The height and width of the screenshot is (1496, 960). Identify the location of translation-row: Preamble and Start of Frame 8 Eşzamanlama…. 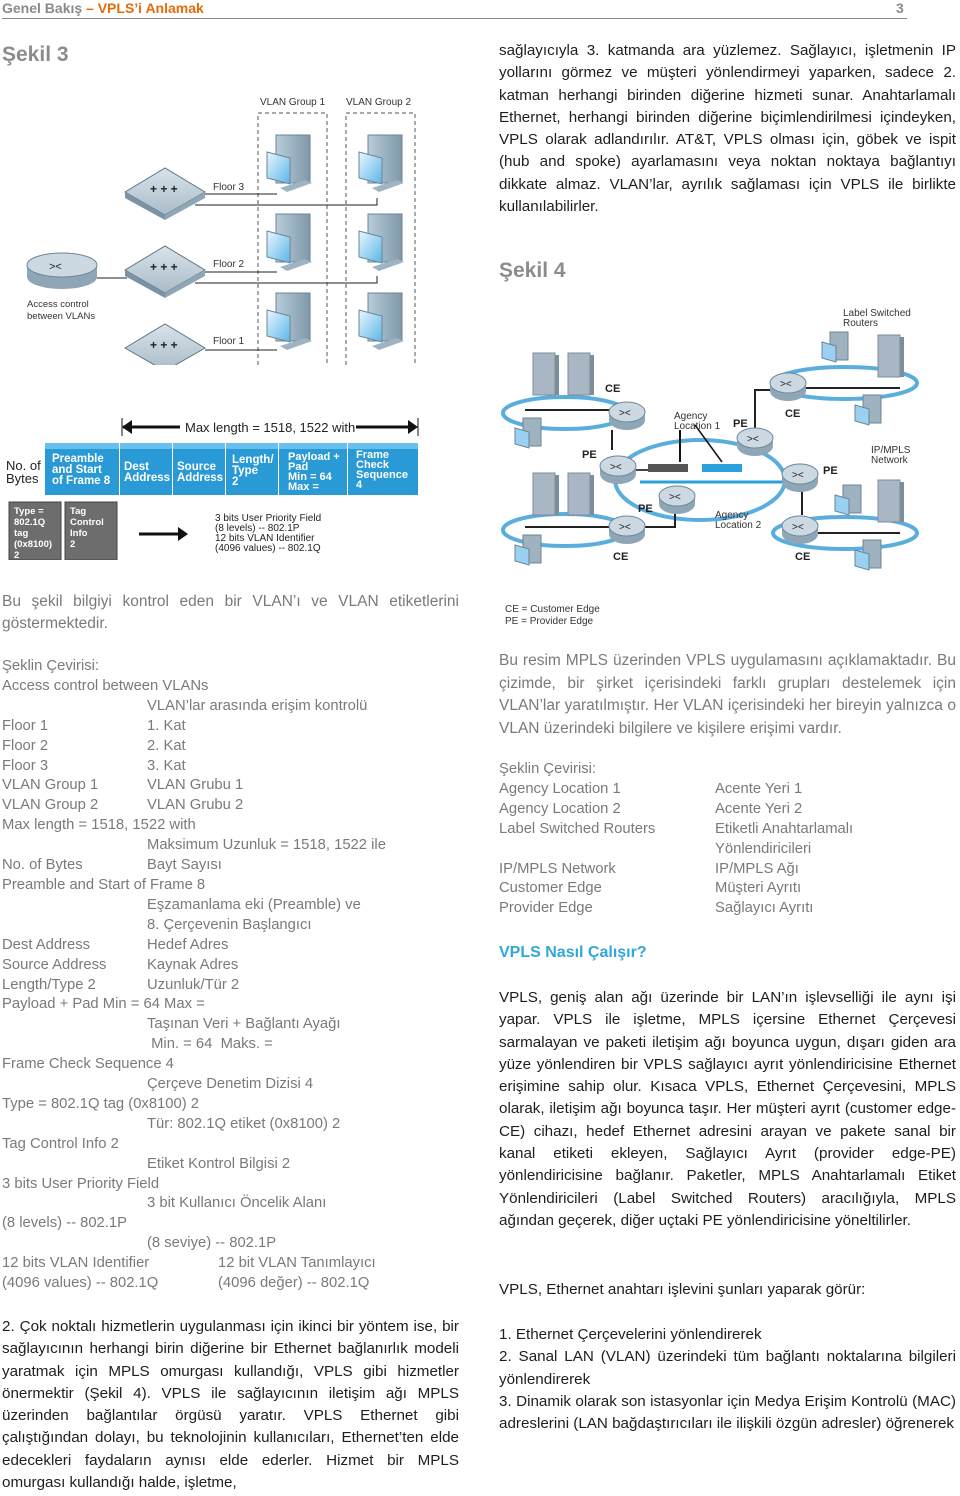
(237, 906).